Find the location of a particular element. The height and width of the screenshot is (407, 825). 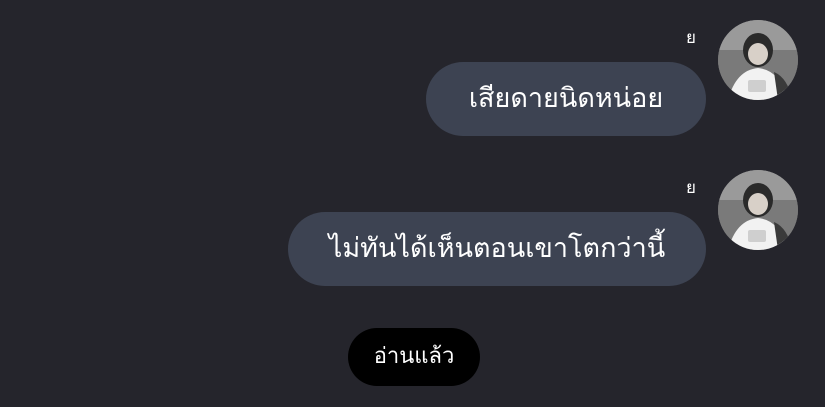

message-text: ไม่ทันได้เห็นตอนเขาโตกว่านี้ is located at coordinates (497, 248).